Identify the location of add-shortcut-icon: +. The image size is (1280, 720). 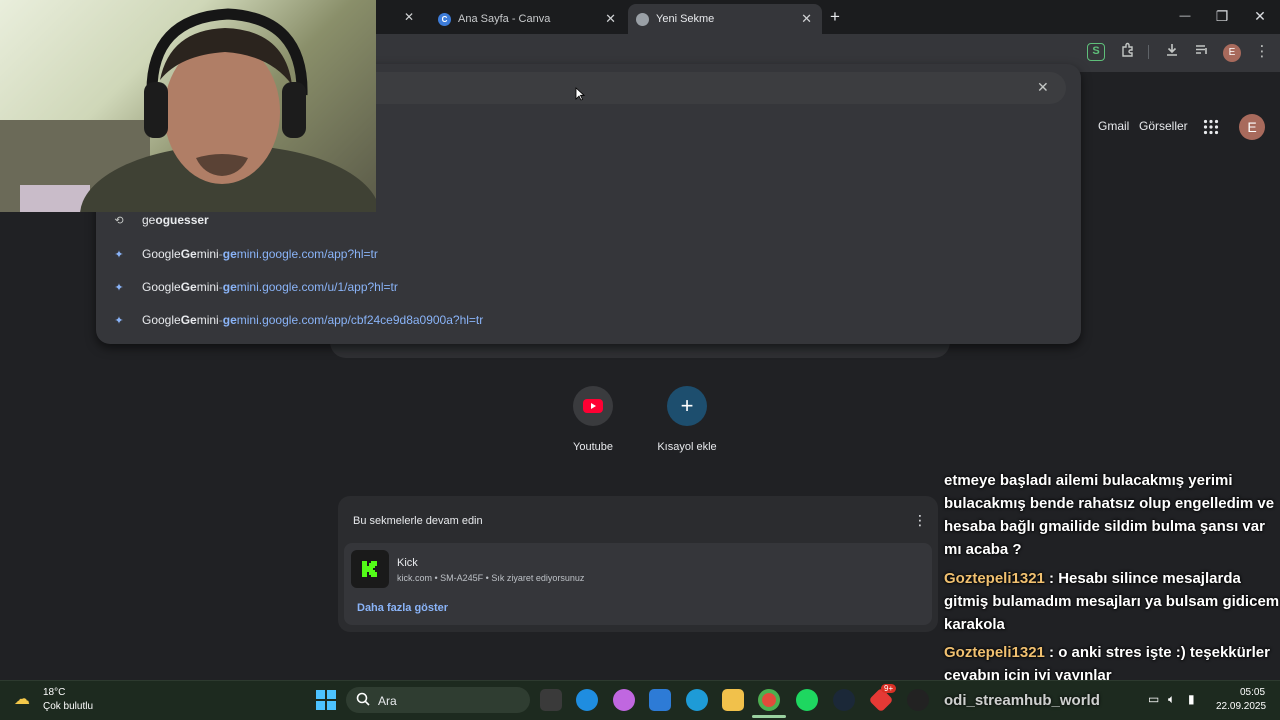
(687, 406).